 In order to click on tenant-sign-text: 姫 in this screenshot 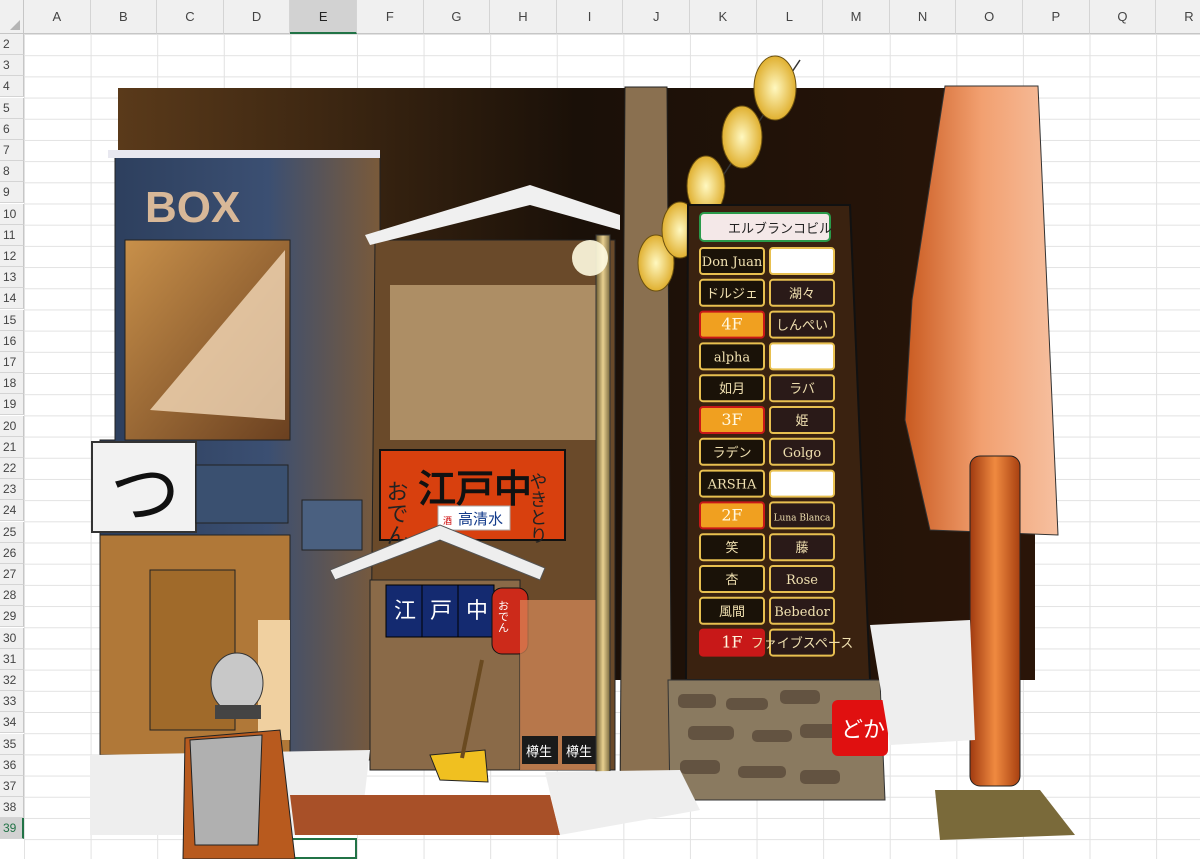, I will do `click(801, 421)`.